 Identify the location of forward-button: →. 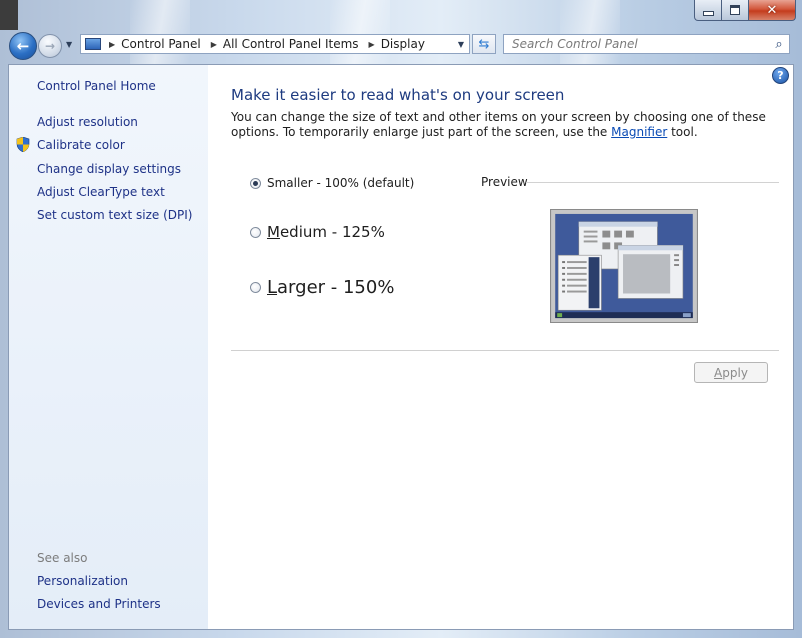
(50, 46).